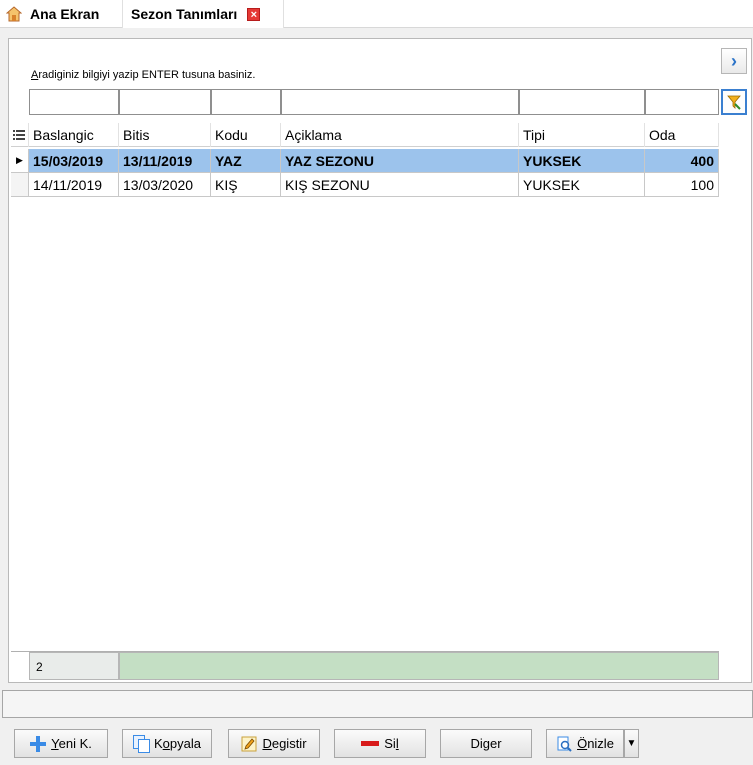 The width and height of the screenshot is (753, 765). What do you see at coordinates (20, 161) in the screenshot?
I see `row-indicator-icon: ▶` at bounding box center [20, 161].